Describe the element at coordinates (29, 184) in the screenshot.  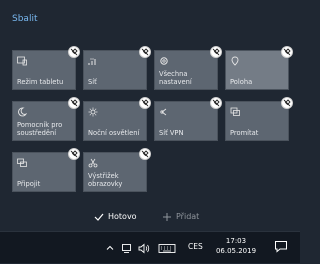
I see `tile-label: Připojit` at that location.